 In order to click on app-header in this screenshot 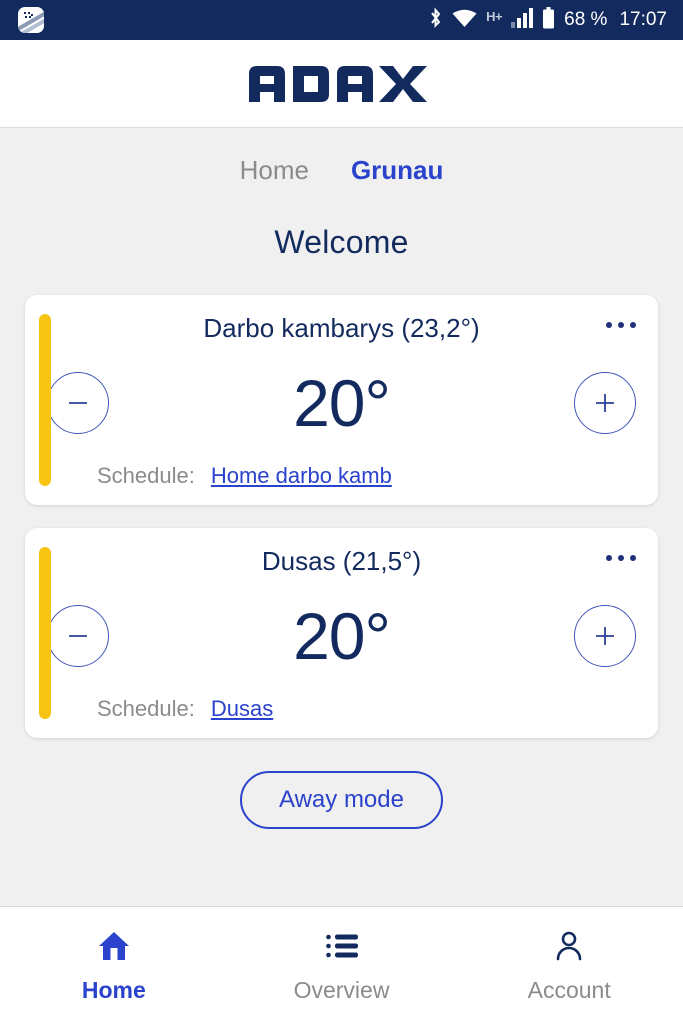, I will do `click(341, 84)`.